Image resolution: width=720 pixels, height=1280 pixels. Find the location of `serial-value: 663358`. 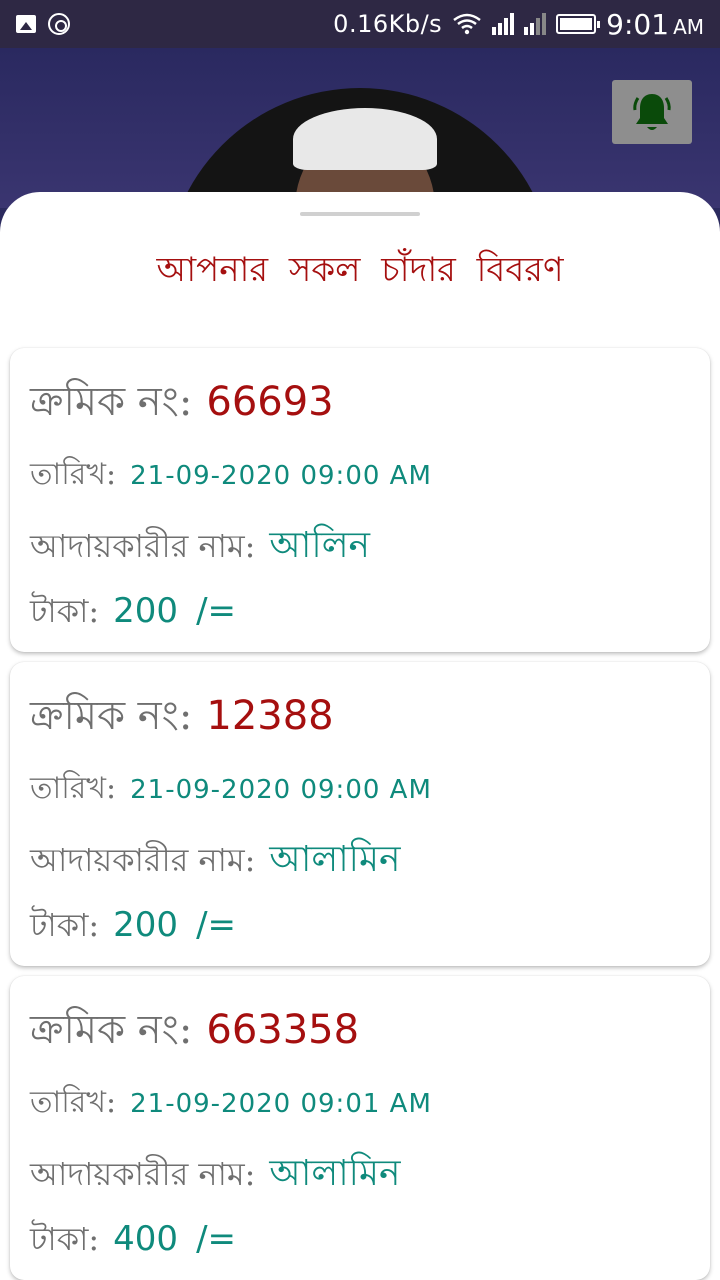

serial-value: 663358 is located at coordinates (283, 1030).